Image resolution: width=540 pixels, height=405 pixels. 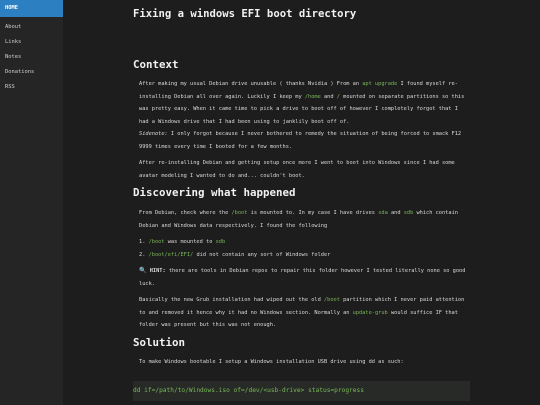 What do you see at coordinates (312, 96) in the screenshot?
I see `inline-code: /home` at bounding box center [312, 96].